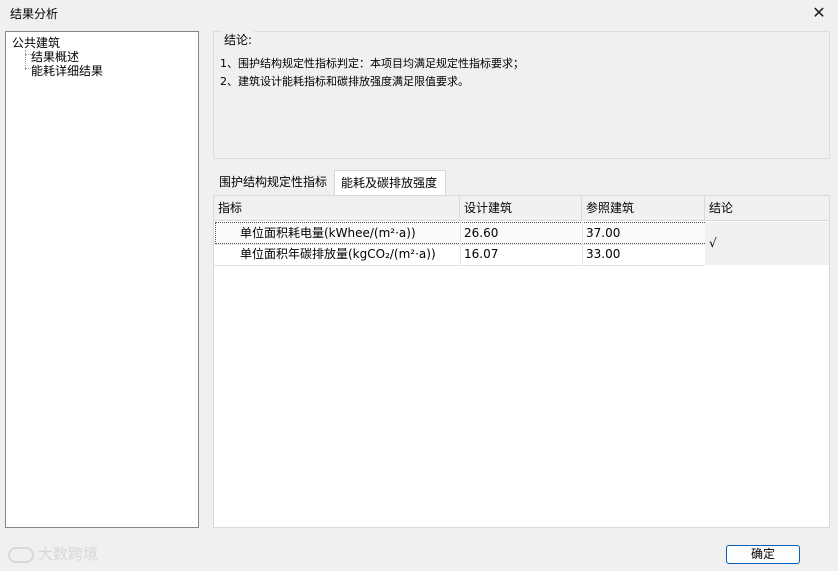 The width and height of the screenshot is (838, 571). What do you see at coordinates (819, 13) in the screenshot?
I see `close-icon: ✕` at bounding box center [819, 13].